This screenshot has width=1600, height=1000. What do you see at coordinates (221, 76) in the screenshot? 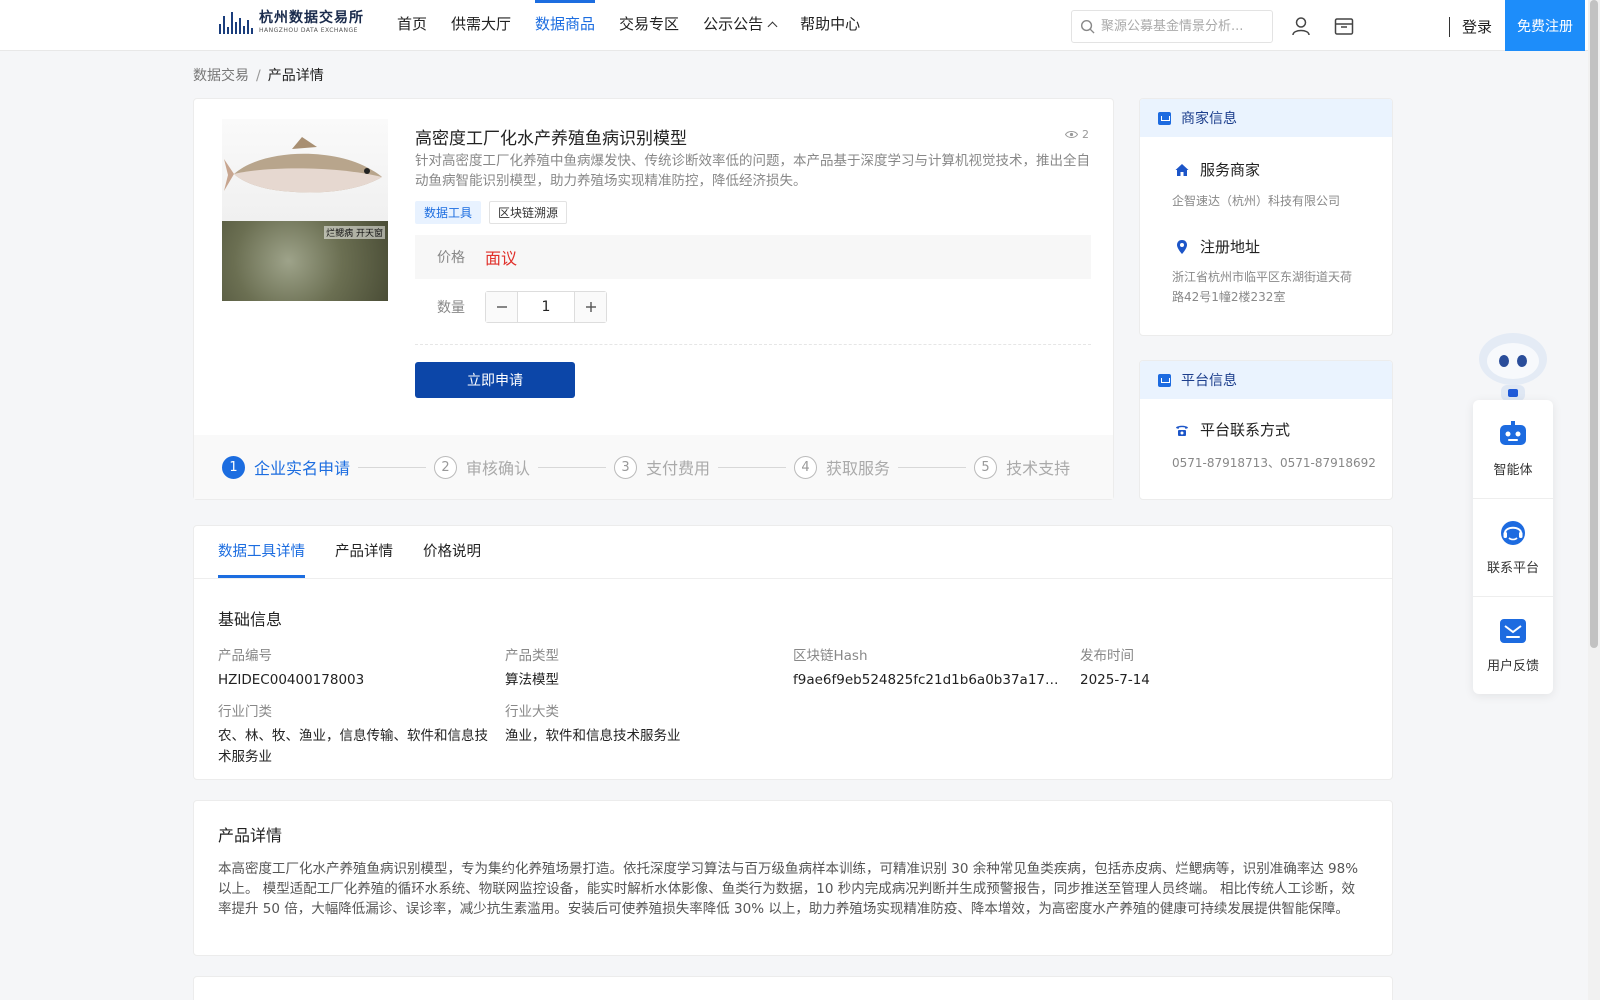
I see `breadcrumb-root: 数据交易` at bounding box center [221, 76].